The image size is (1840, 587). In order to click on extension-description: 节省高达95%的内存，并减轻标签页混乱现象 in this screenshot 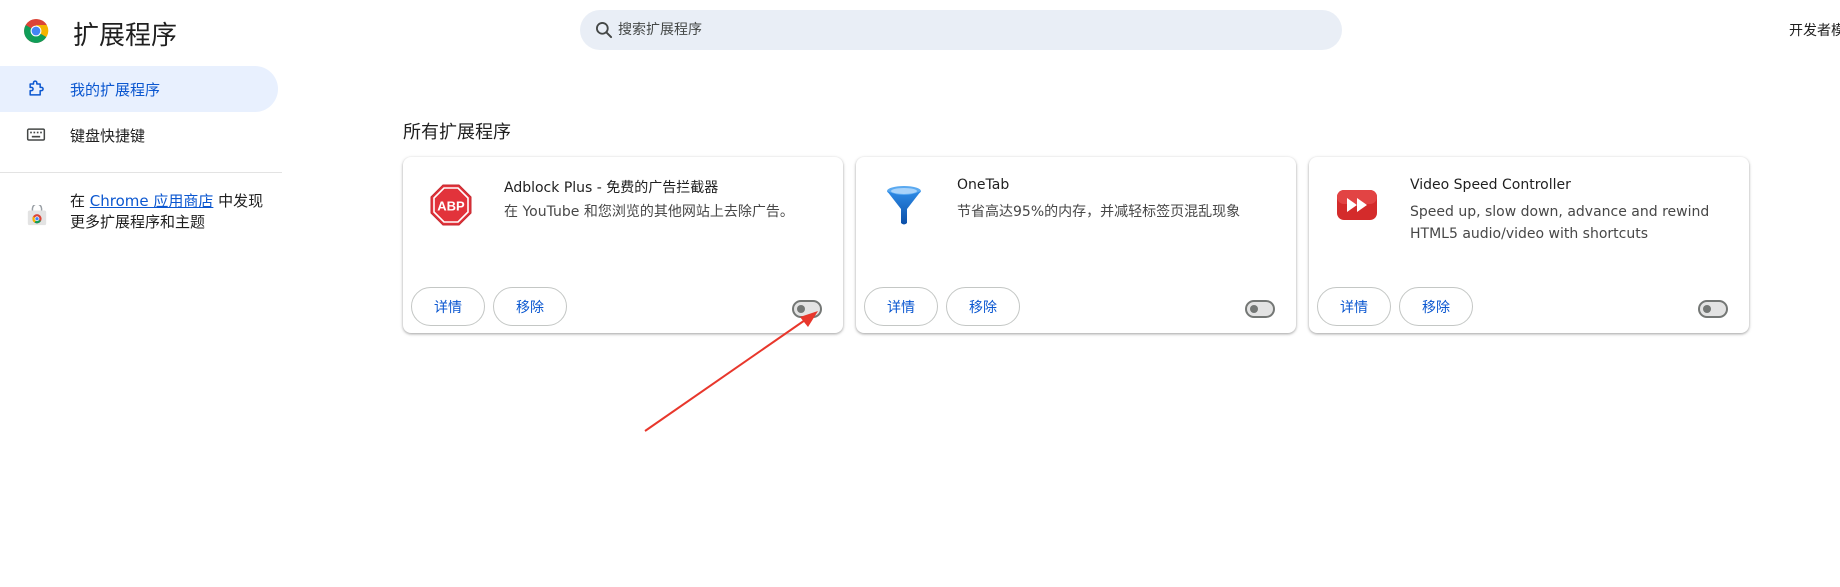, I will do `click(1099, 212)`.